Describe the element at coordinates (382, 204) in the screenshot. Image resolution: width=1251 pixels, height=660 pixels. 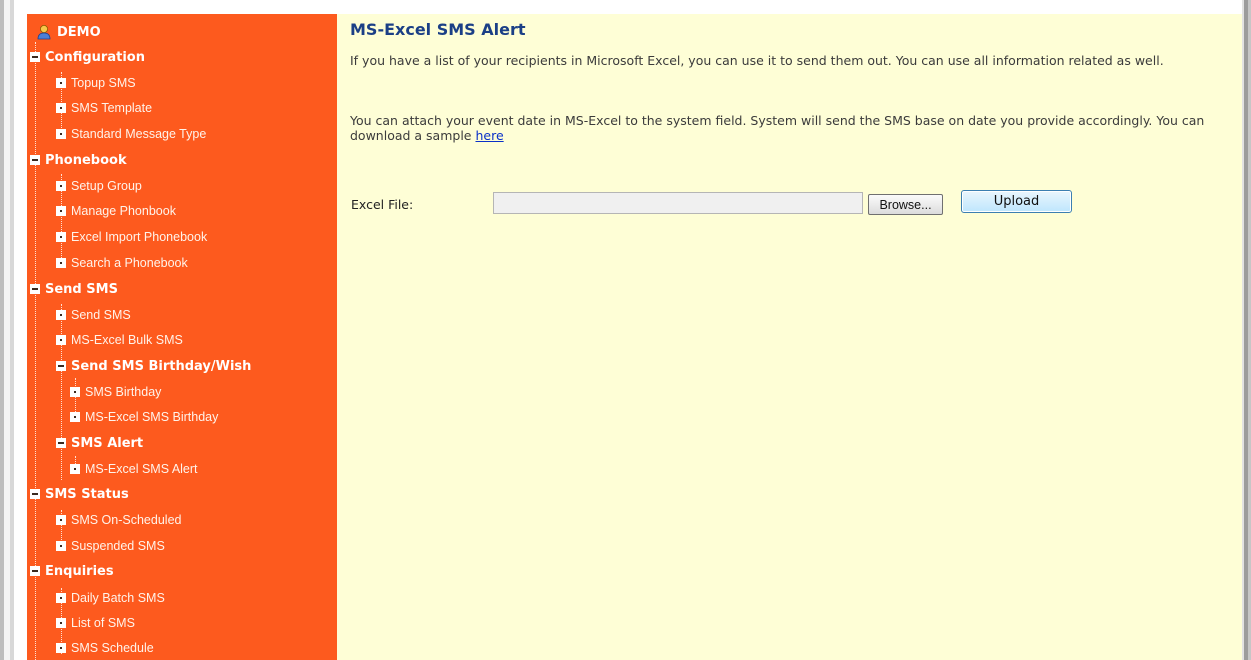
I see `excel-file-label: Excel File:` at that location.